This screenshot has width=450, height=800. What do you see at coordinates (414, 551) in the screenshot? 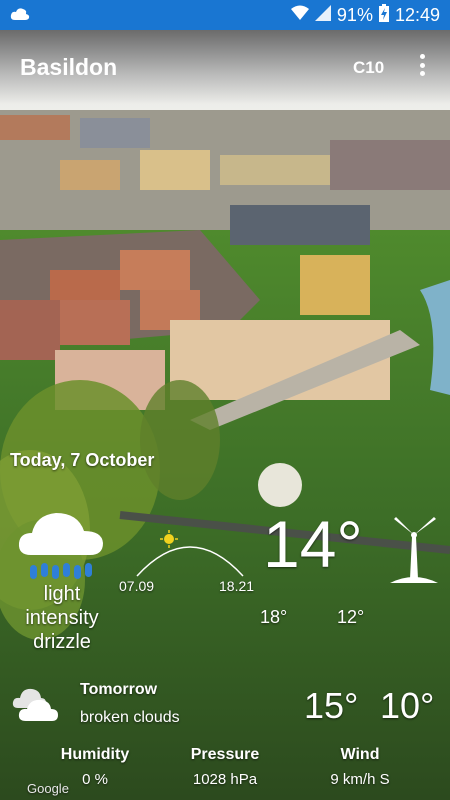
I see `wind-turbine-icon` at bounding box center [414, 551].